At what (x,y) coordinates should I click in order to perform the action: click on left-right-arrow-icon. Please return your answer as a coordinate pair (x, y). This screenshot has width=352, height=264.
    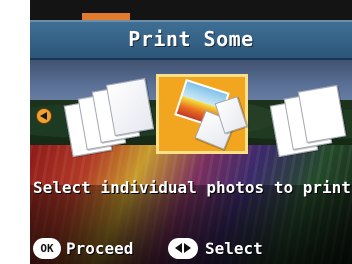
    Looking at the image, I should click on (183, 248).